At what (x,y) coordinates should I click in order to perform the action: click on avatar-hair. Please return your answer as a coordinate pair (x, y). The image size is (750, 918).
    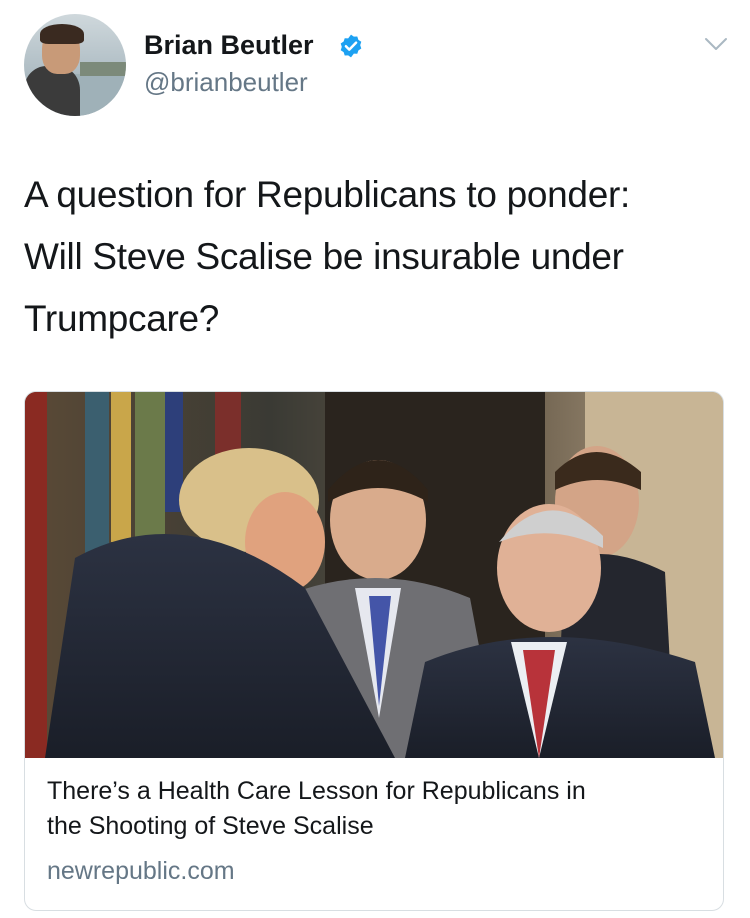
    Looking at the image, I should click on (62, 34).